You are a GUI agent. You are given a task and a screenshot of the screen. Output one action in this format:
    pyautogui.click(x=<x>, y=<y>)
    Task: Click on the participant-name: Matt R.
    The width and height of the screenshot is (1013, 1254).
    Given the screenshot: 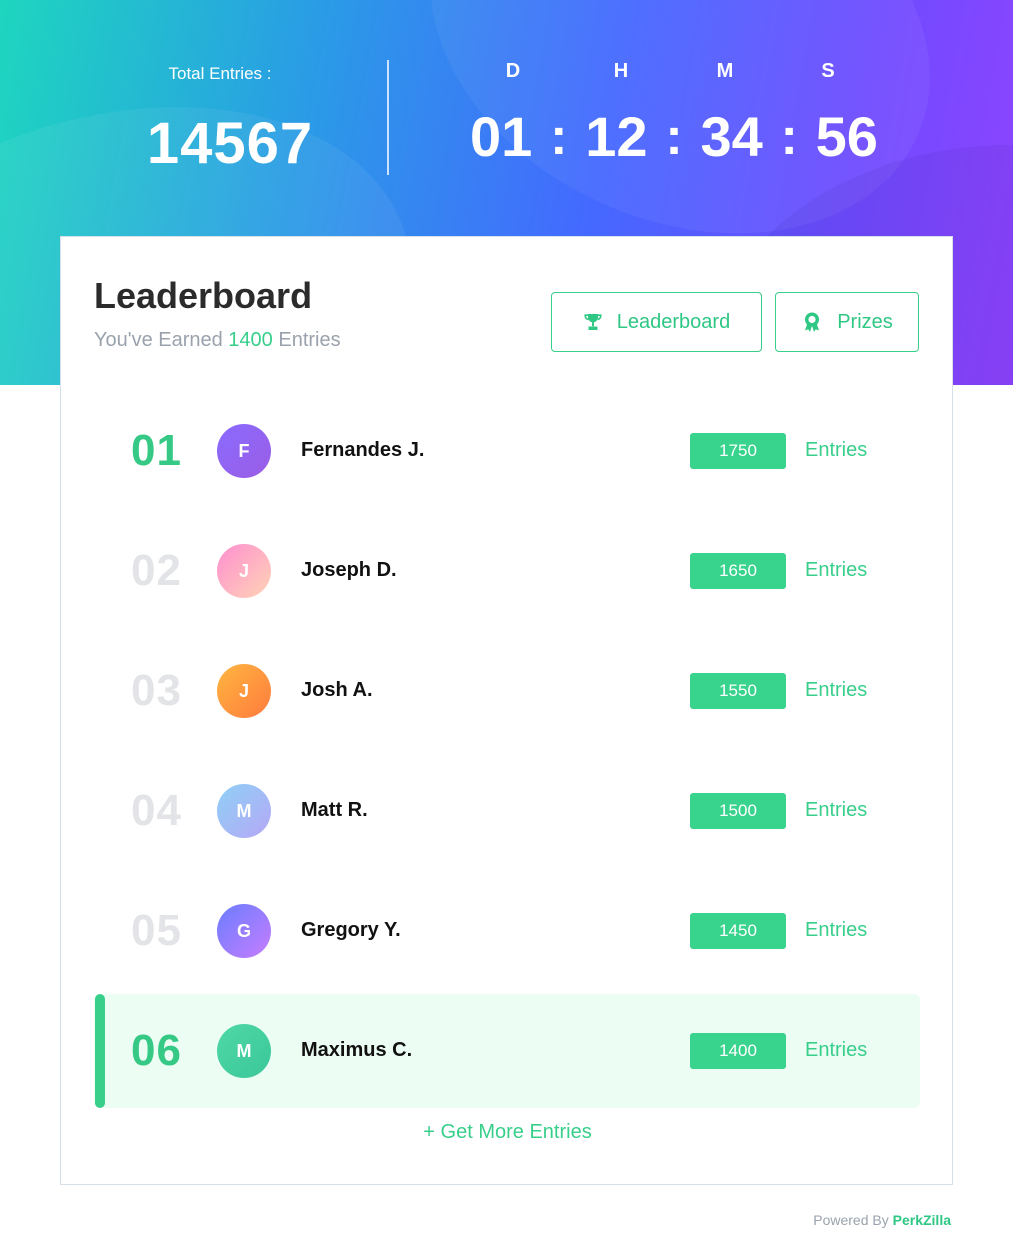 What is the action you would take?
    pyautogui.click(x=334, y=810)
    